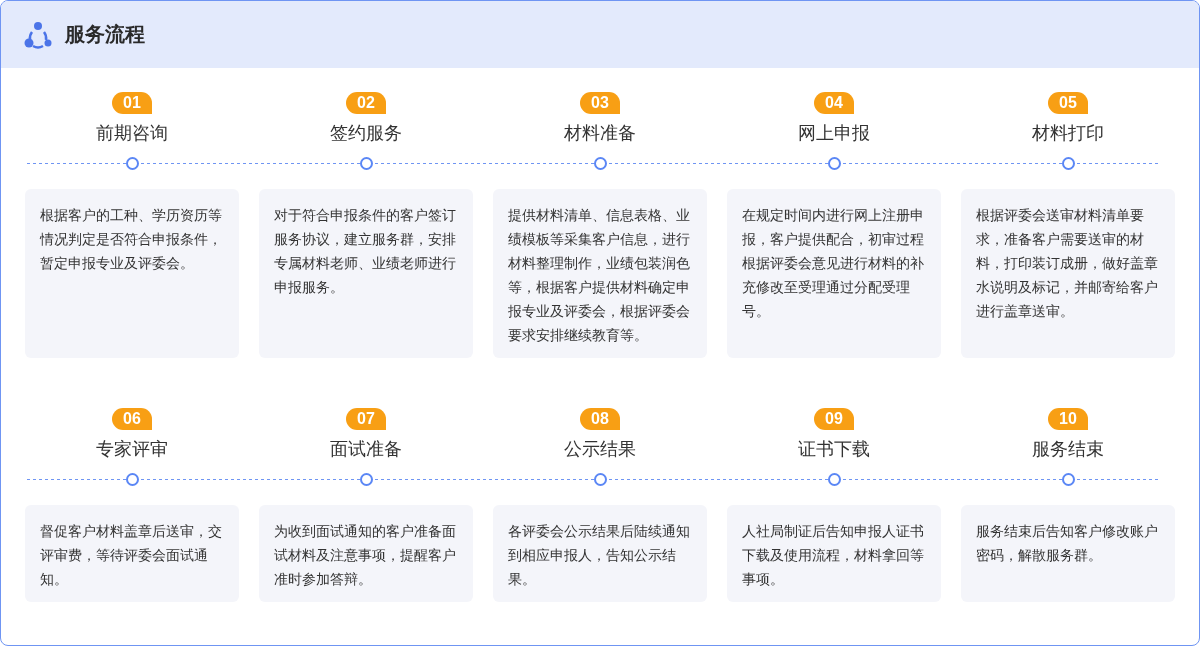 This screenshot has width=1200, height=646. I want to click on step-title: 证书下载, so click(834, 449).